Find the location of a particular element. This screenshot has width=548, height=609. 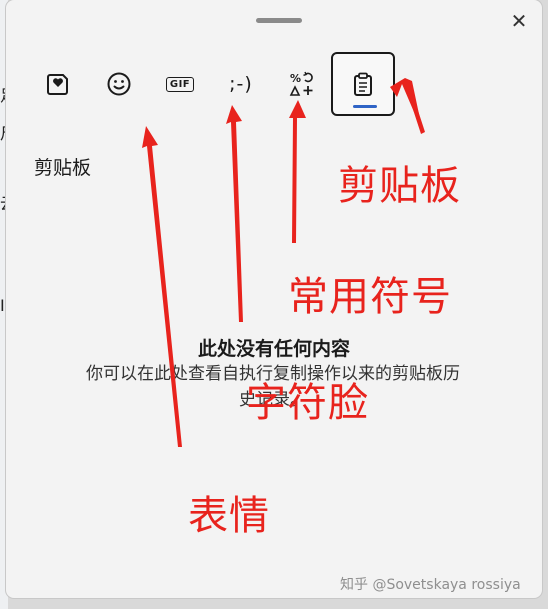

gif-icon: GIF is located at coordinates (180, 84).